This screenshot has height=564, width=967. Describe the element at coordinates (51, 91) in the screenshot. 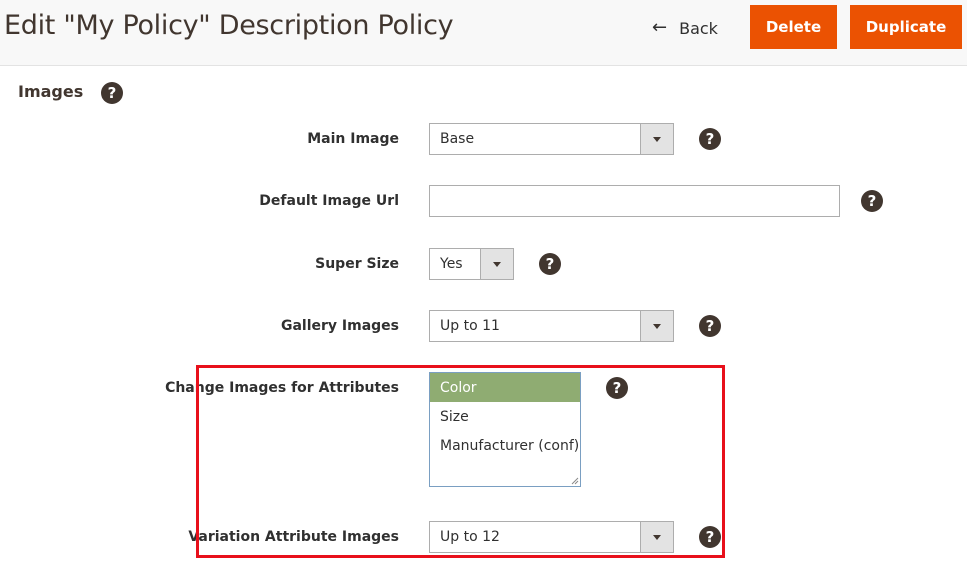

I see `section-title-images: Images` at that location.